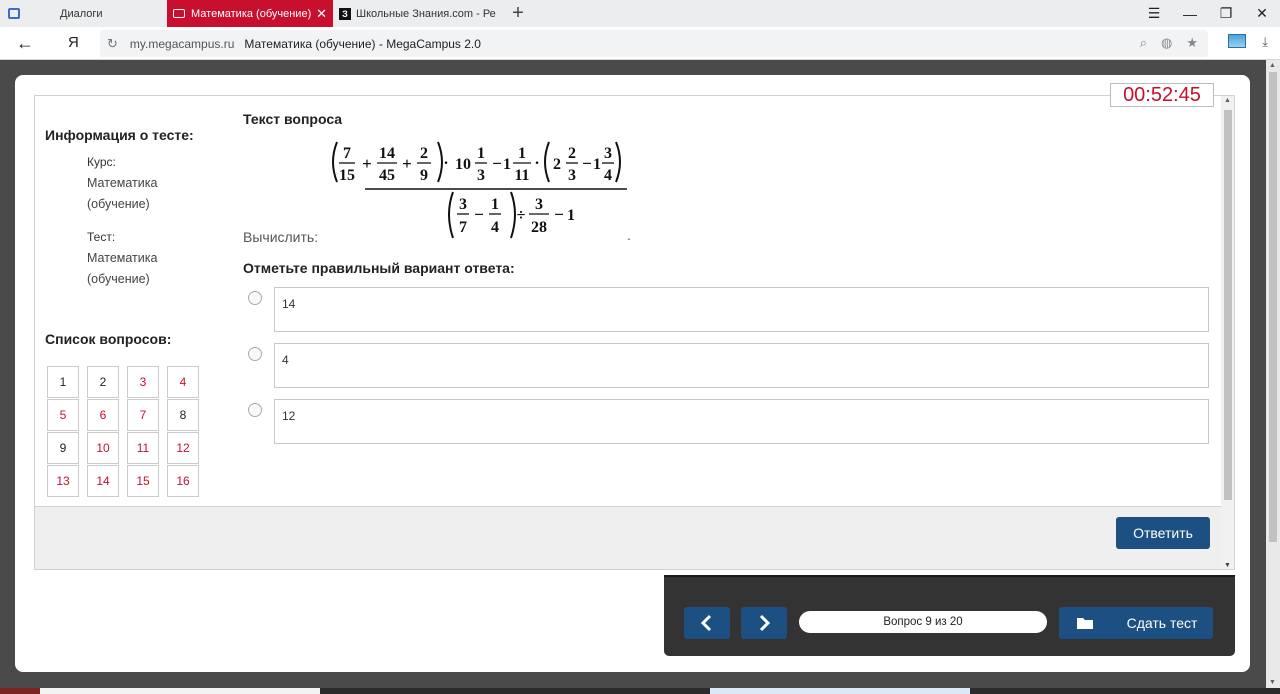 This screenshot has height=694, width=1280. What do you see at coordinates (119, 135) in the screenshot?
I see `test-info-title: Информация о тесте:` at bounding box center [119, 135].